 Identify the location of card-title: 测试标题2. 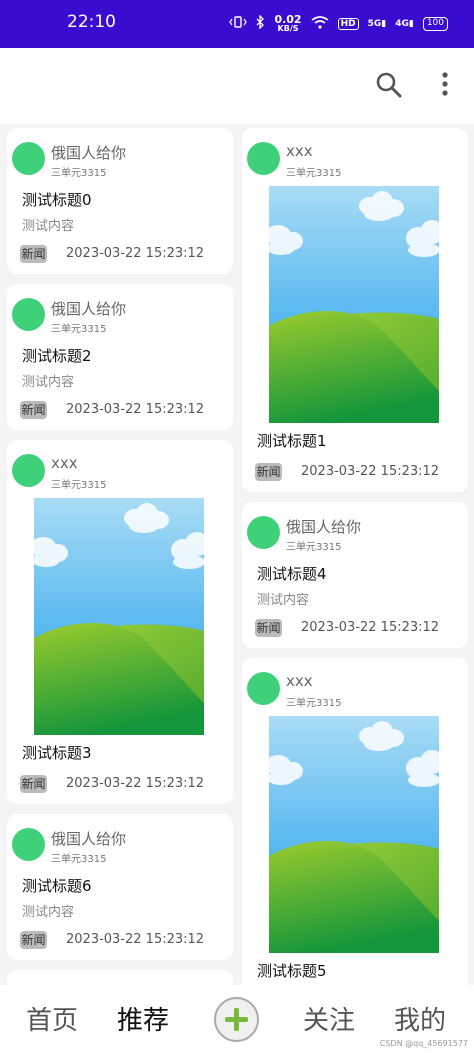
(57, 356).